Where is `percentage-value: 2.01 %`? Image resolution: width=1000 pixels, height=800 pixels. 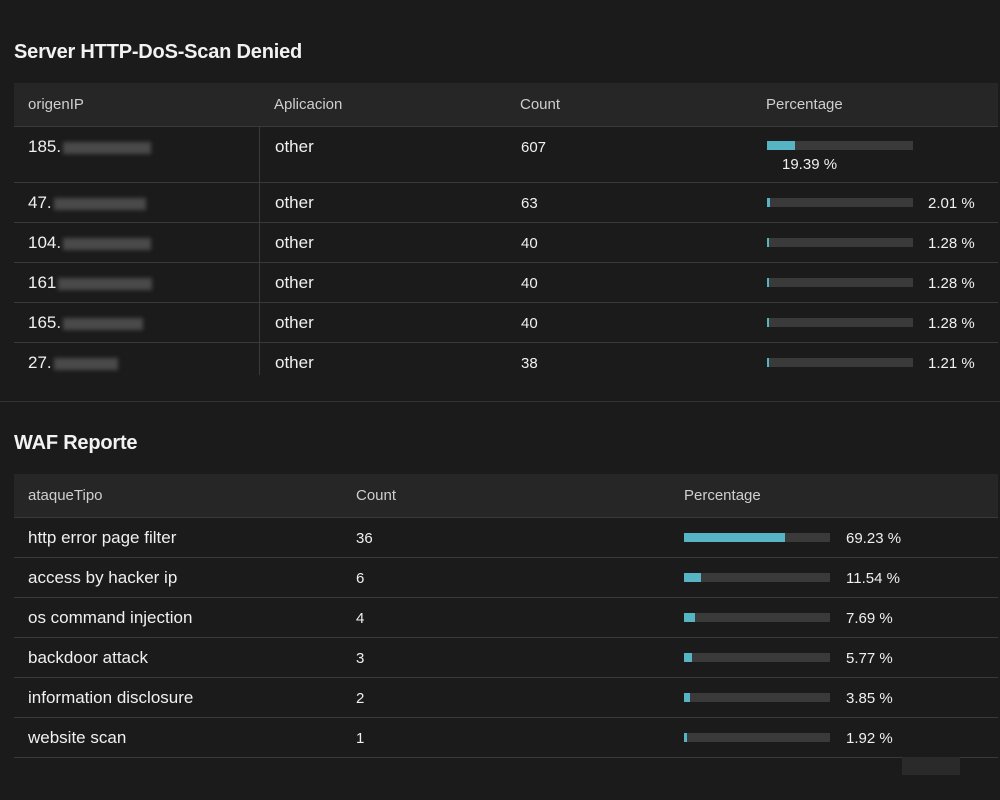
percentage-value: 2.01 % is located at coordinates (951, 203).